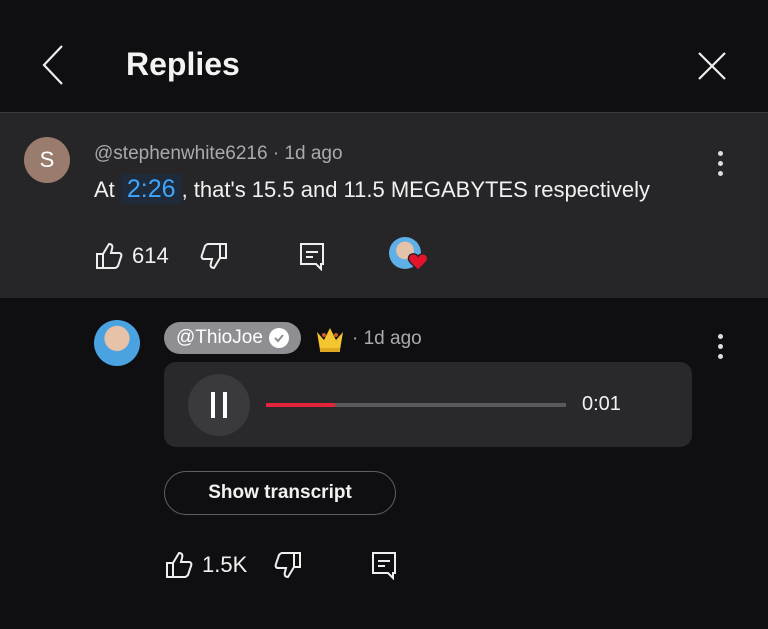  Describe the element at coordinates (712, 66) in the screenshot. I see `close-icon` at that location.